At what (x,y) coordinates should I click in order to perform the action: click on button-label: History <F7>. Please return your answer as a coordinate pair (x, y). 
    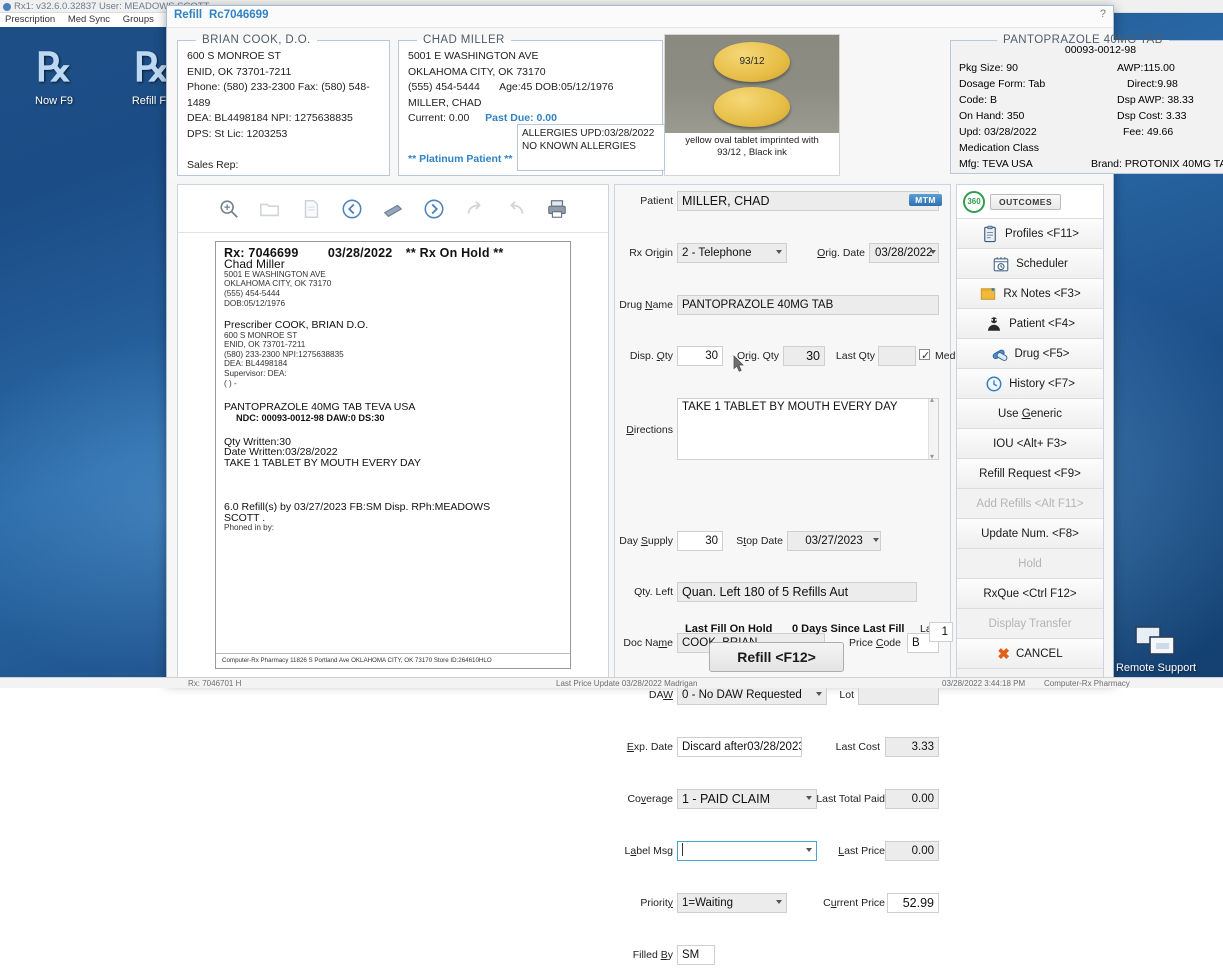
    Looking at the image, I should click on (1042, 384).